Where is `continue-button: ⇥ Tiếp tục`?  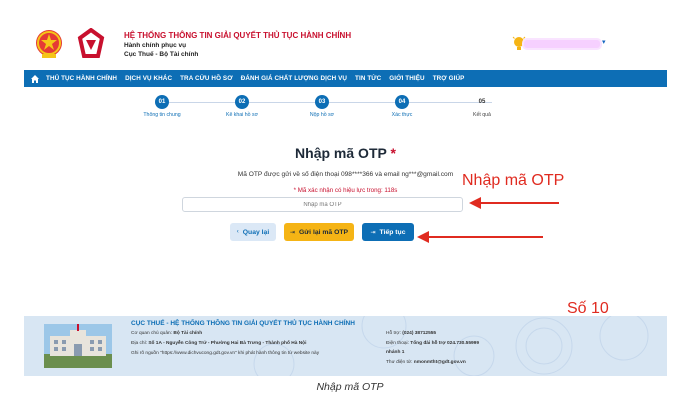 continue-button: ⇥ Tiếp tục is located at coordinates (388, 232).